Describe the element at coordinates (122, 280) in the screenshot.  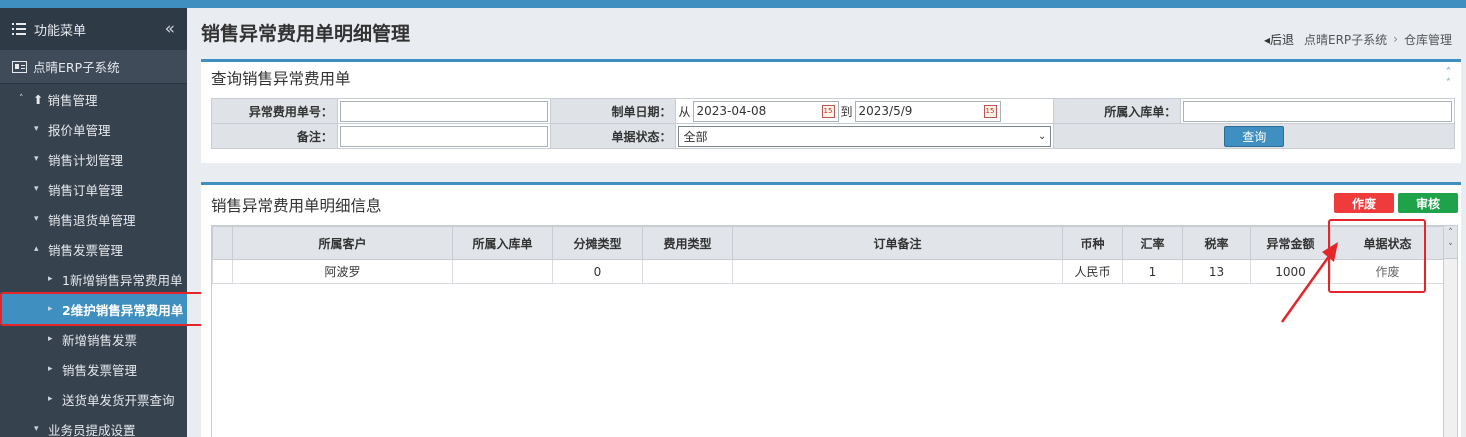
I see `sidebar-item-label: 1新增销售异常费用单` at that location.